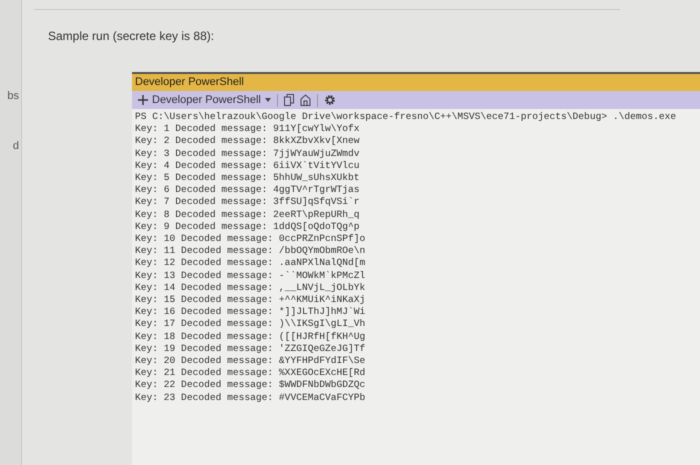 The width and height of the screenshot is (700, 465). Describe the element at coordinates (250, 263) in the screenshot. I see `terminal-line: Key: 12 Decoded message: .aaNPXlNalQNd[m` at that location.